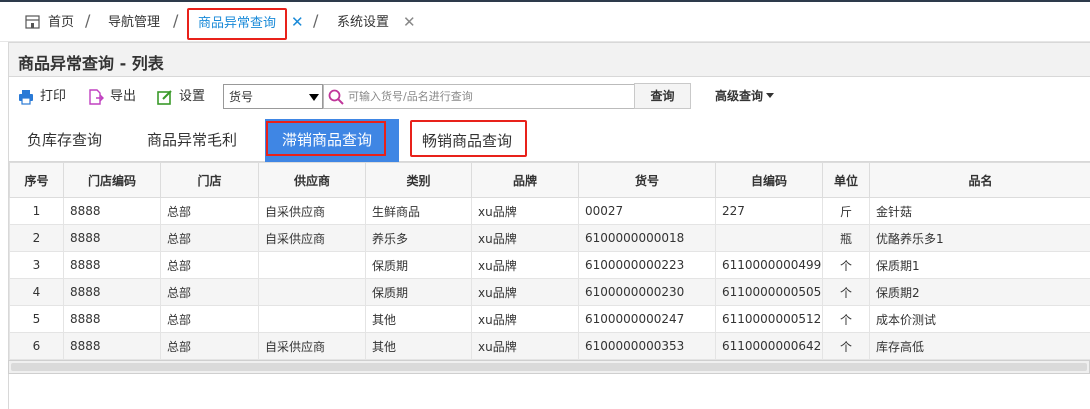 The height and width of the screenshot is (409, 1090). What do you see at coordinates (418, 180) in the screenshot?
I see `column-header: 类别` at bounding box center [418, 180].